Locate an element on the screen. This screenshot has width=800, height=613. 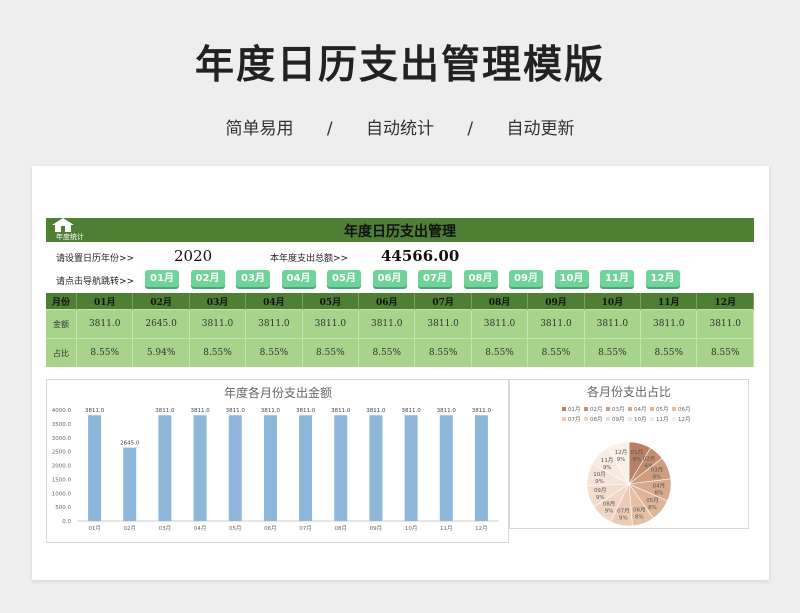
bar-03月 is located at coordinates (165, 468).